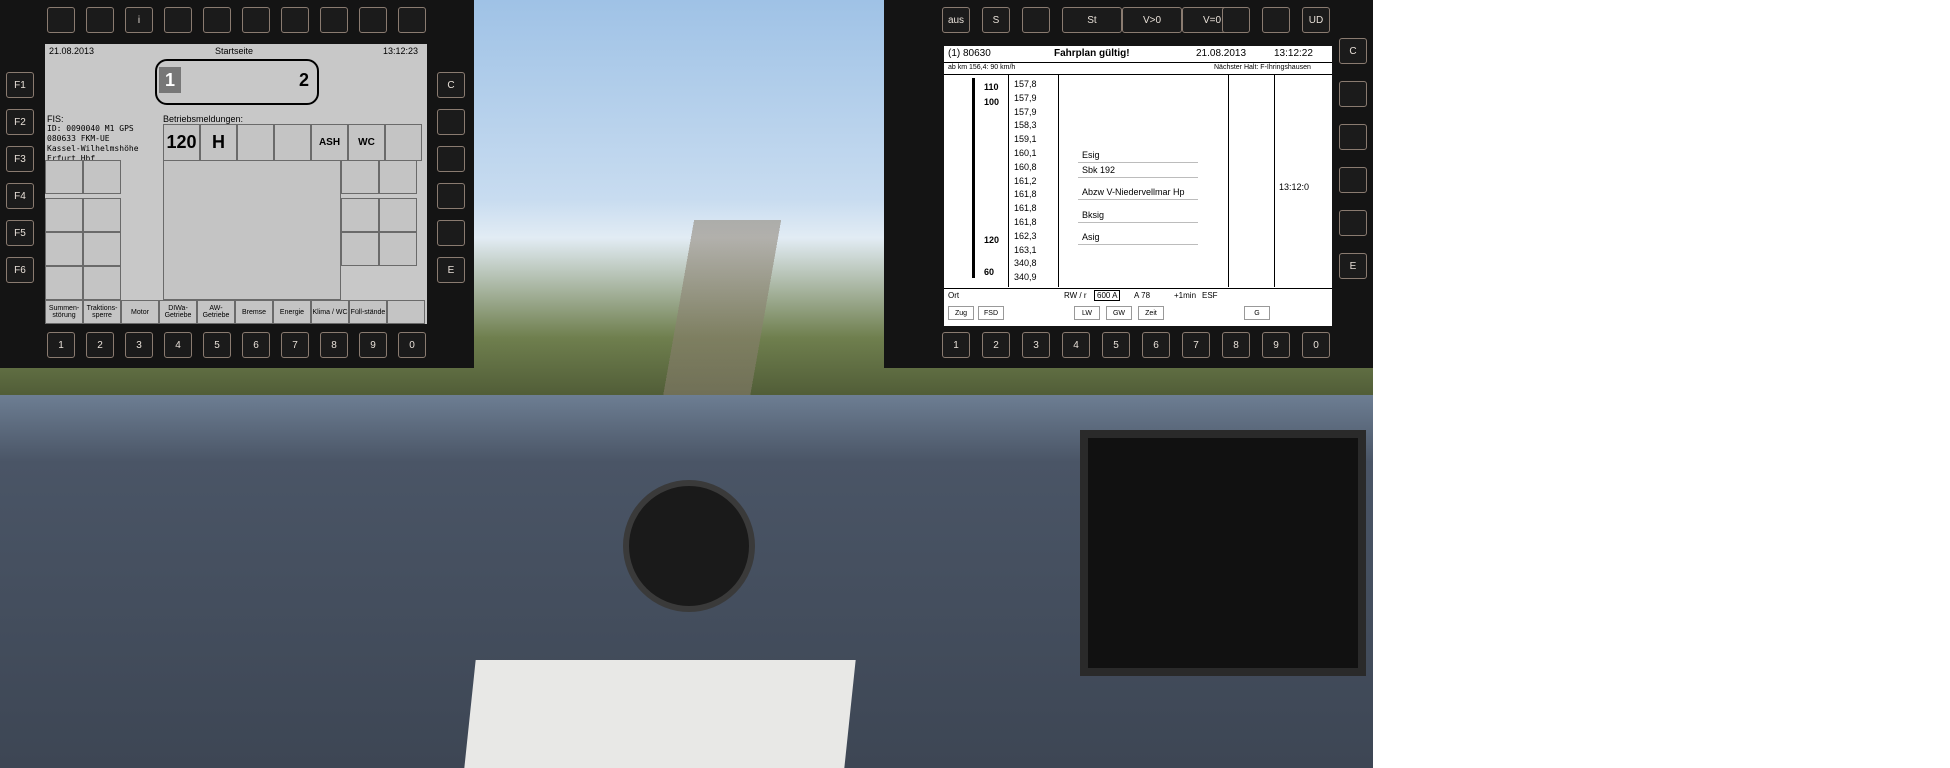 This screenshot has height=768, width=1950. I want to click on tab-0: Summen-störung, so click(64, 312).